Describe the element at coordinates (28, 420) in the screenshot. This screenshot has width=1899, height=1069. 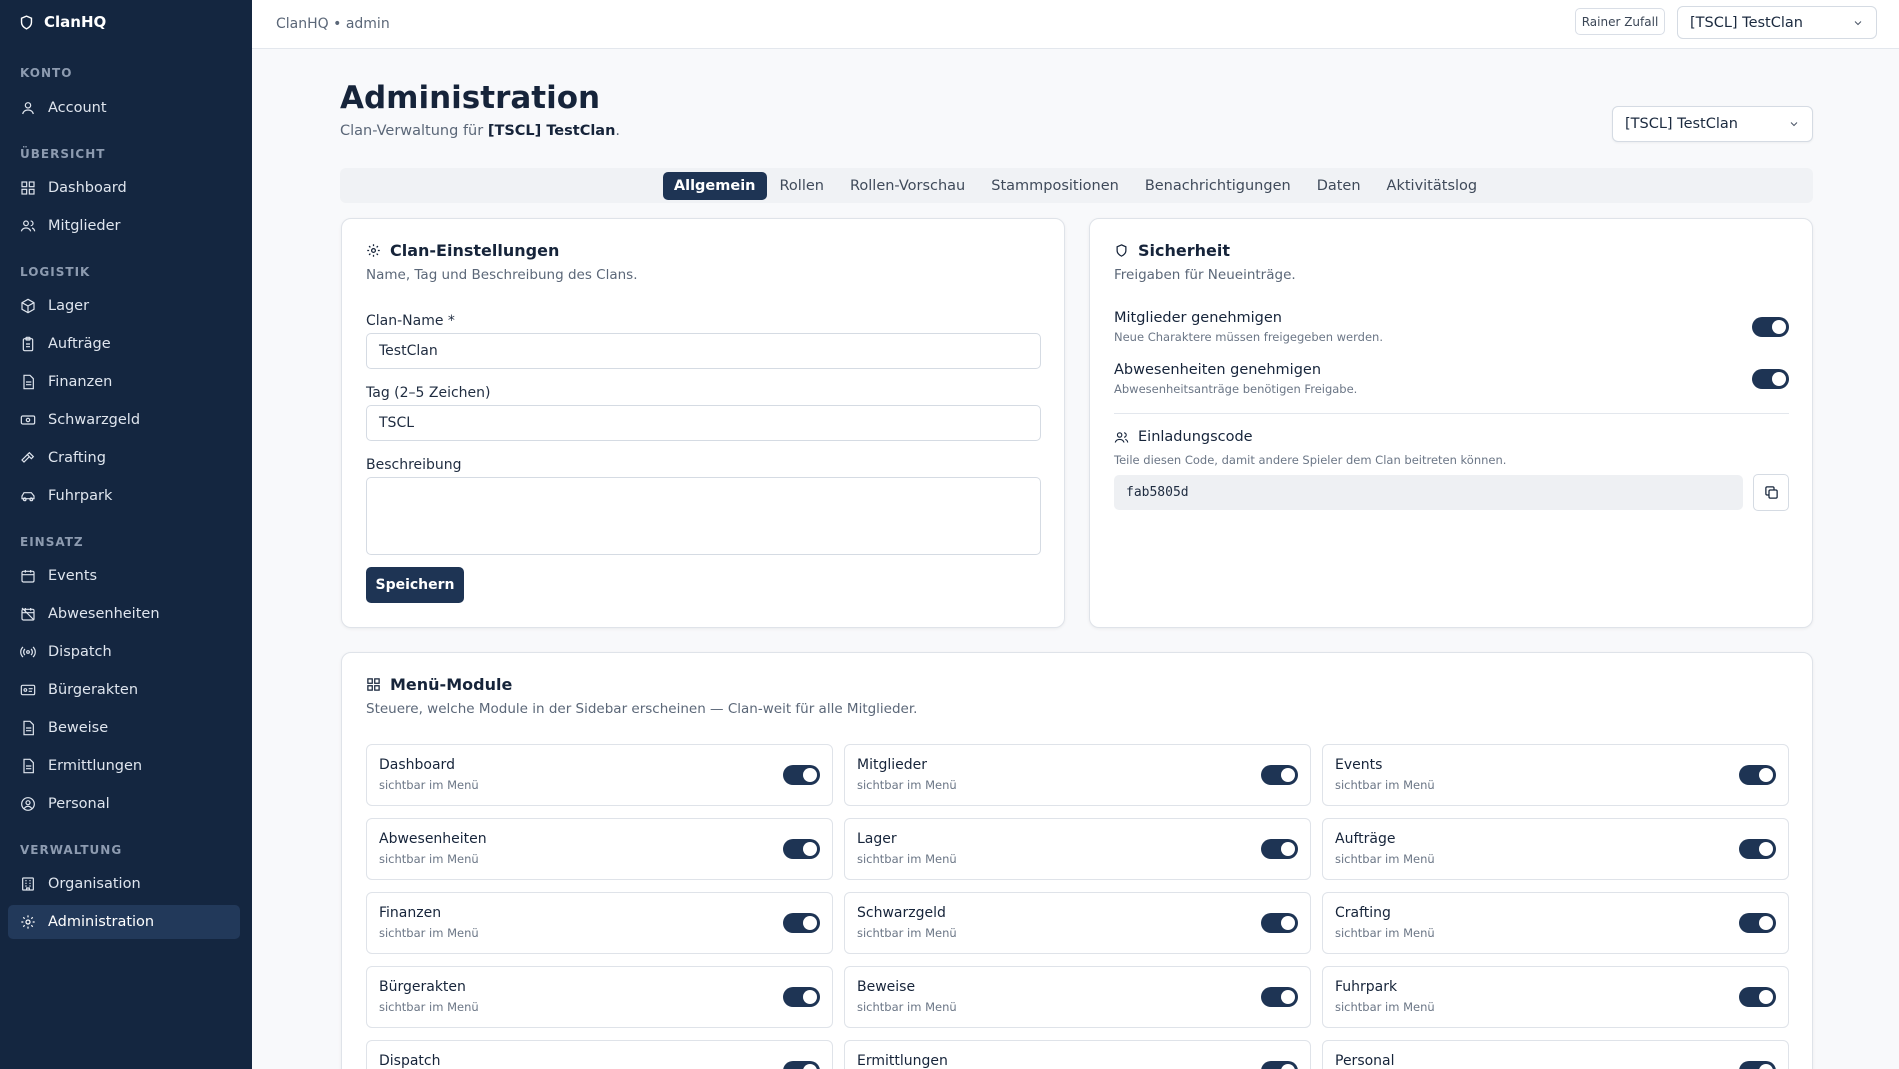
I see `cash-icon` at that location.